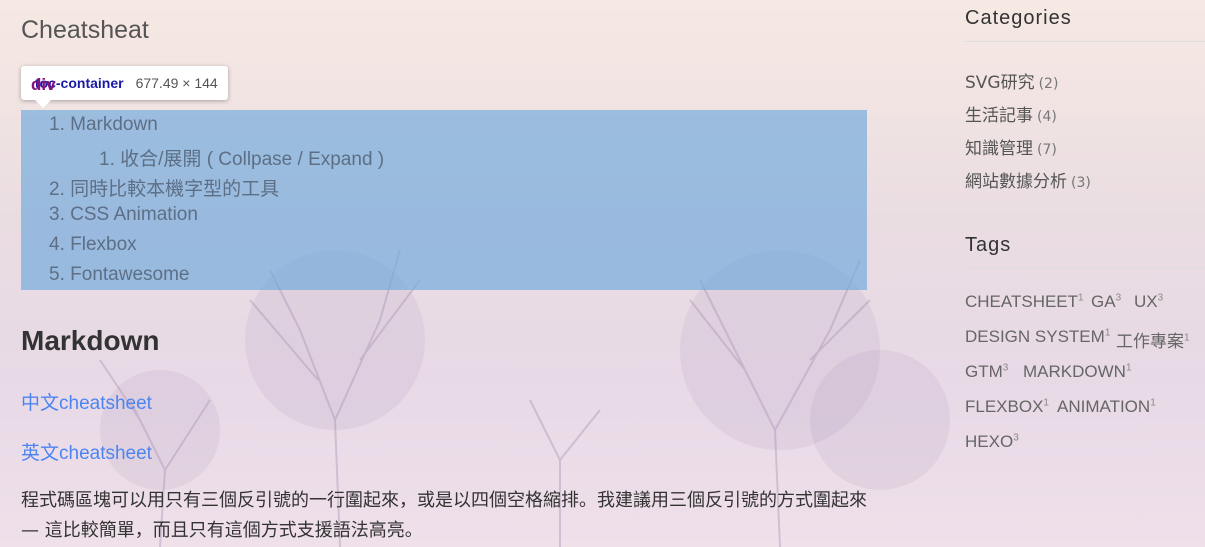 The width and height of the screenshot is (1205, 547). What do you see at coordinates (1011, 113) in the screenshot?
I see `category-life: 生活記事 (4)` at bounding box center [1011, 113].